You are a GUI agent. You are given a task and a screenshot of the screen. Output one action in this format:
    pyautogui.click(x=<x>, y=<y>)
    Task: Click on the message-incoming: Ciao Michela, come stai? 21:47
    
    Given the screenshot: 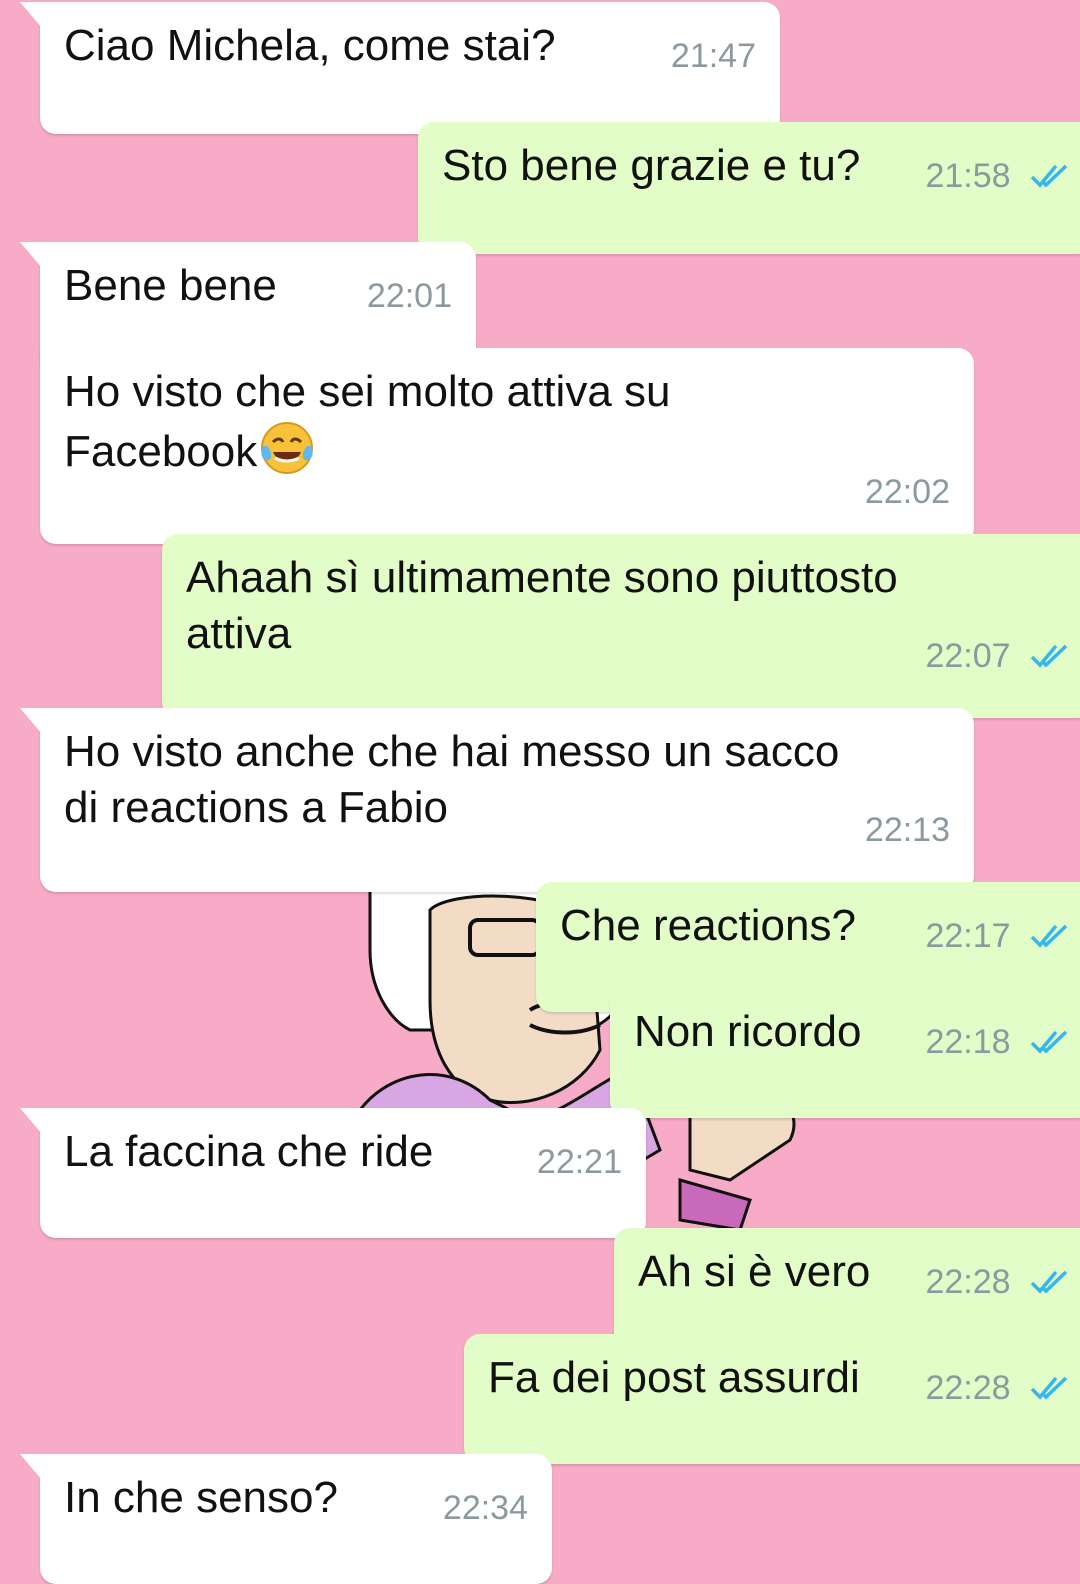 What is the action you would take?
    pyautogui.click(x=400, y=68)
    